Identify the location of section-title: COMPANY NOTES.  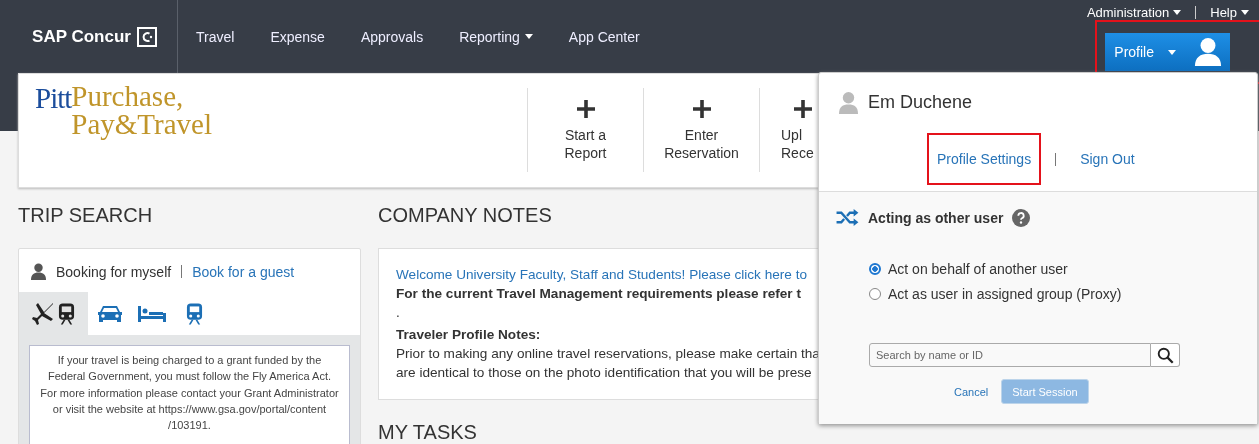
(465, 216).